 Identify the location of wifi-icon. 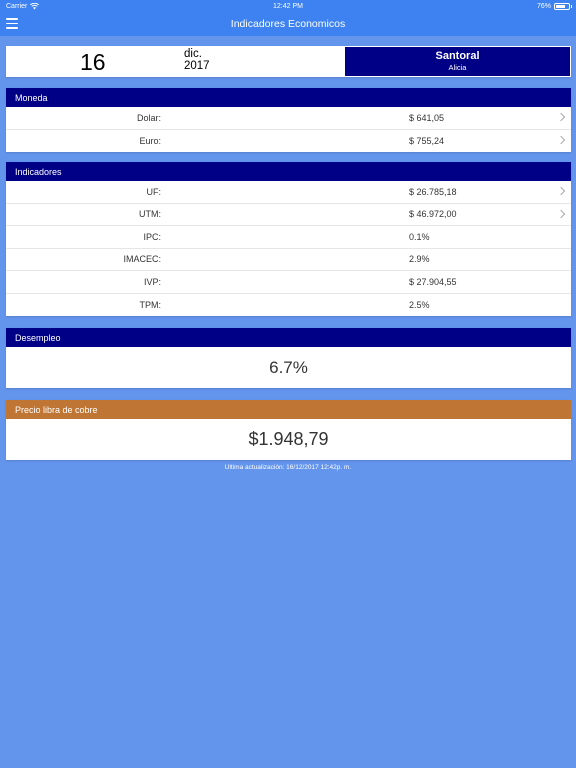
(35, 5).